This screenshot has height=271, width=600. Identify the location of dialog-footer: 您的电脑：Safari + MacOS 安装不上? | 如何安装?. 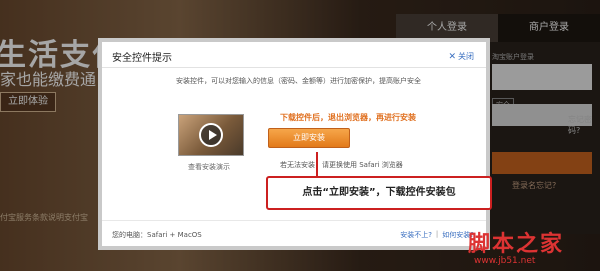
(294, 233).